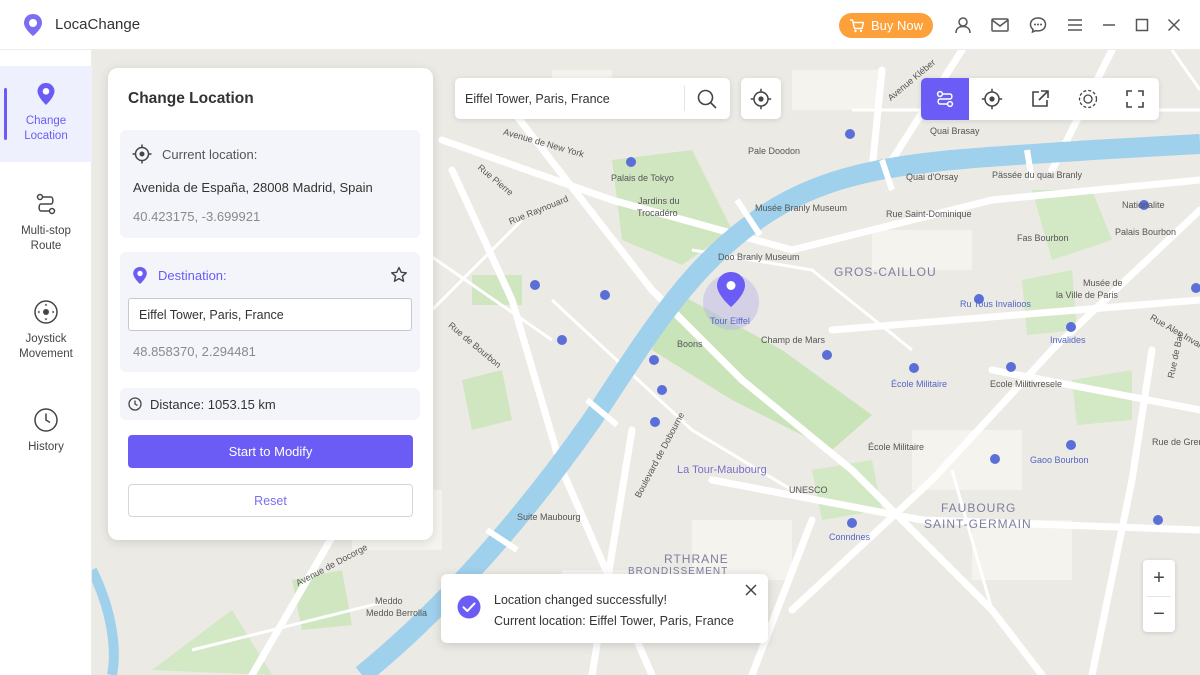 This screenshot has width=1200, height=675. I want to click on nav-joystick-movement-label: Joystick Movement, so click(46, 346).